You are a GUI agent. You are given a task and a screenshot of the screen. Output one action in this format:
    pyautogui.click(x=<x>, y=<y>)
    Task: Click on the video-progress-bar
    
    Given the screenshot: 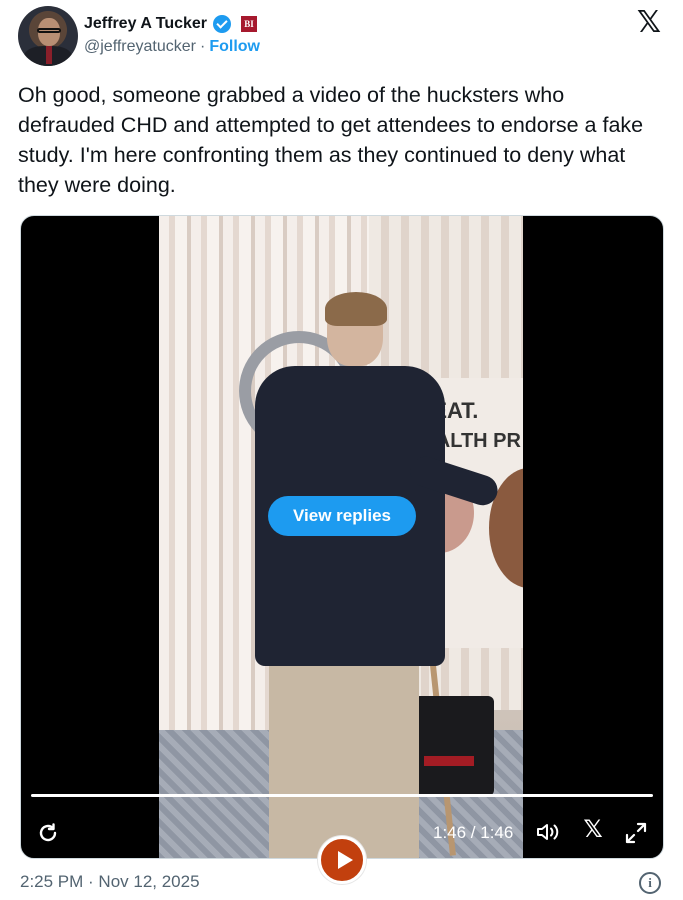 What is the action you would take?
    pyautogui.click(x=342, y=795)
    